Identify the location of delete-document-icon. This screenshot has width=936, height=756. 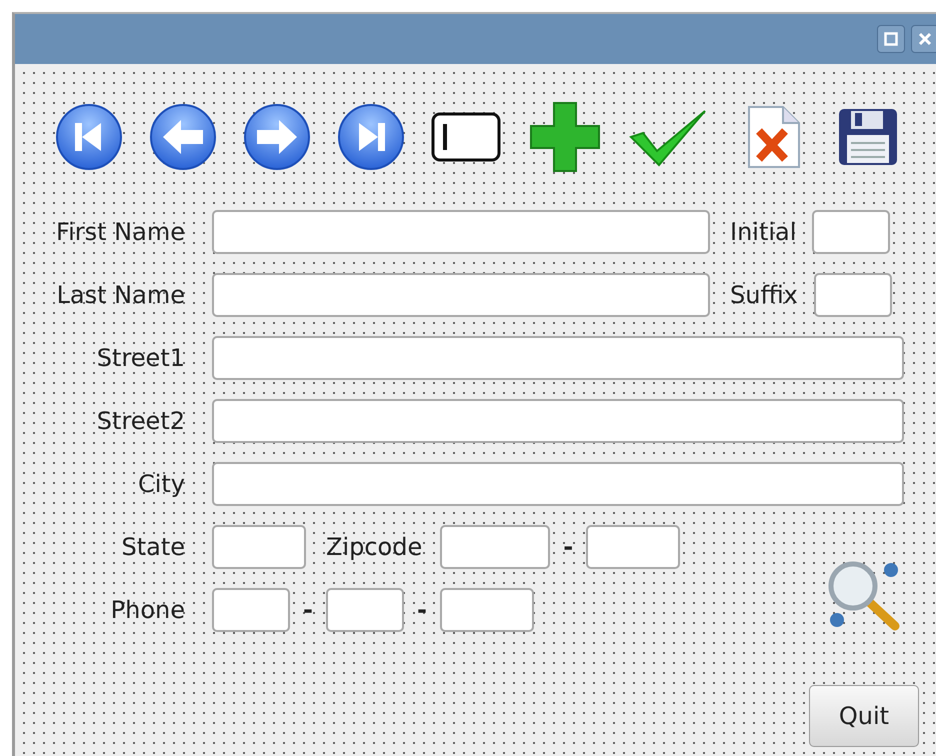
(773, 137).